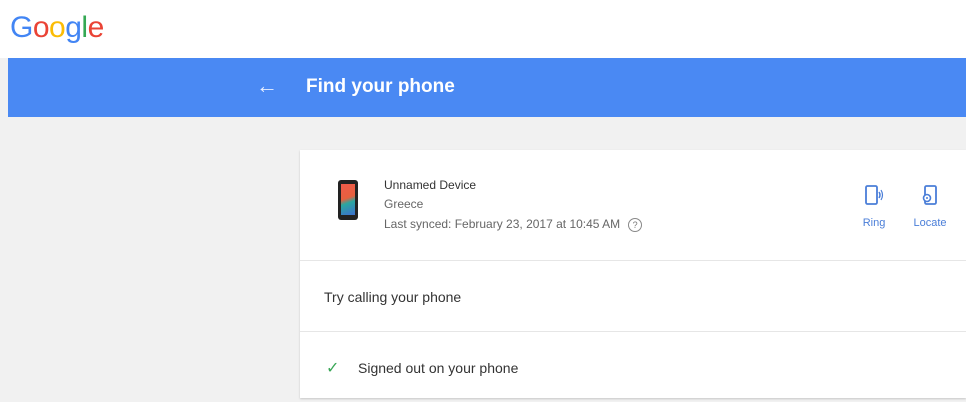 The width and height of the screenshot is (966, 402). What do you see at coordinates (930, 206) in the screenshot?
I see `locate-button: Locate` at bounding box center [930, 206].